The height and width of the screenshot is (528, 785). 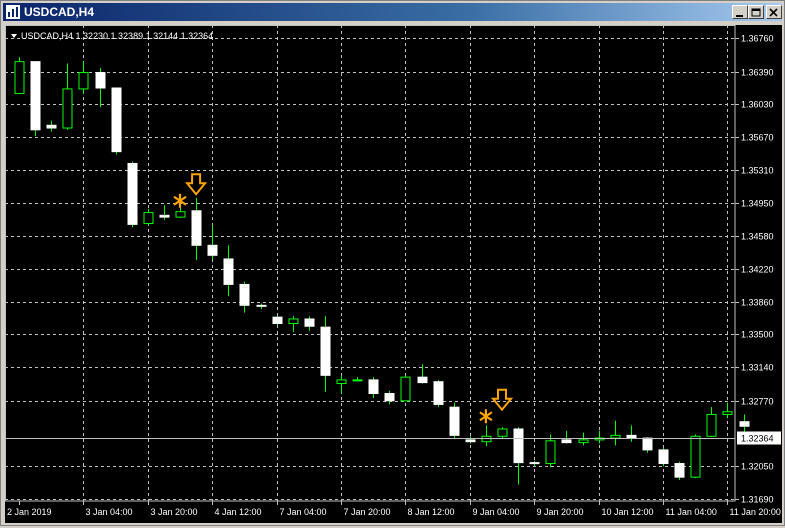 What do you see at coordinates (757, 368) in the screenshot?
I see `y-tick-label: 1.33140` at bounding box center [757, 368].